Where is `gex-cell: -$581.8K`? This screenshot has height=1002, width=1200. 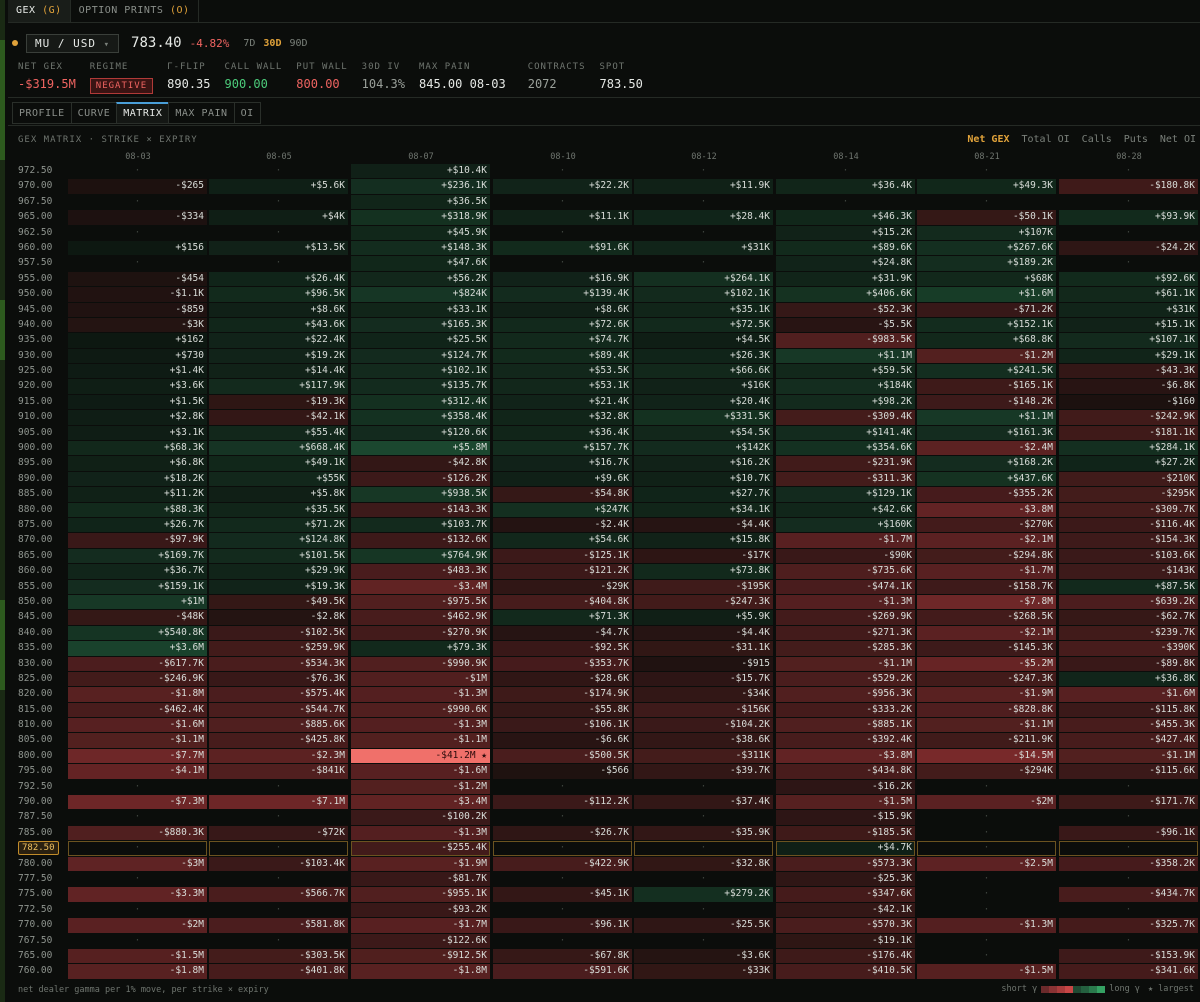 gex-cell: -$581.8K is located at coordinates (278, 925).